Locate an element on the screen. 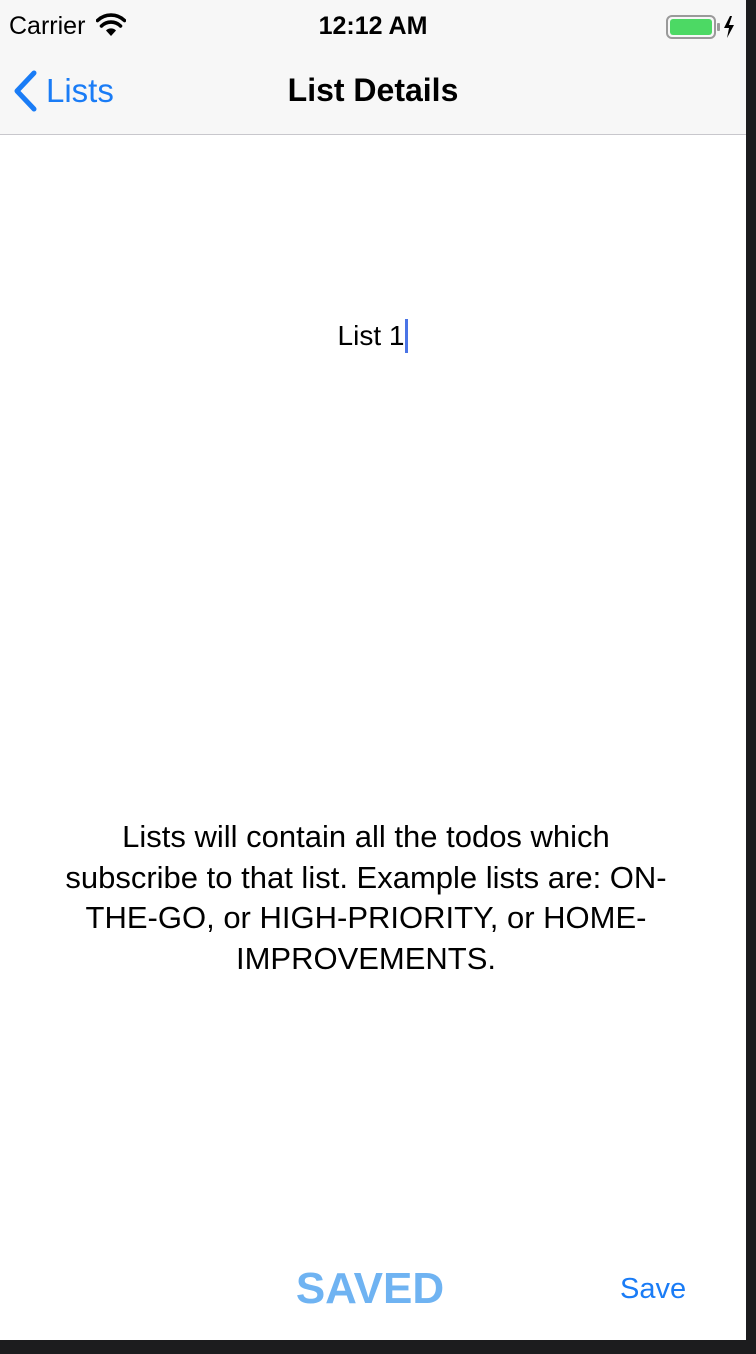 This screenshot has height=1354, width=756. clock: 12:12 AM is located at coordinates (373, 26).